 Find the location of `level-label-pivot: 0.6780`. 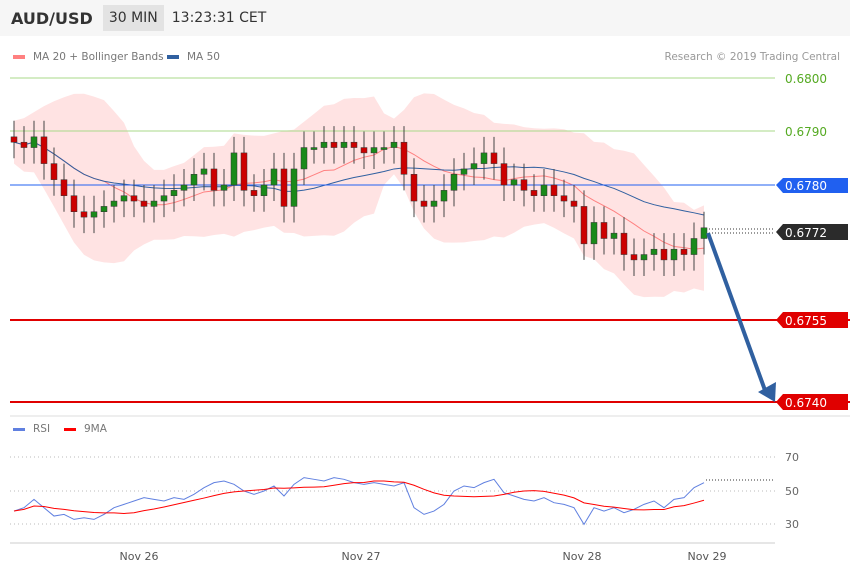

level-label-pivot: 0.6780 is located at coordinates (806, 186).